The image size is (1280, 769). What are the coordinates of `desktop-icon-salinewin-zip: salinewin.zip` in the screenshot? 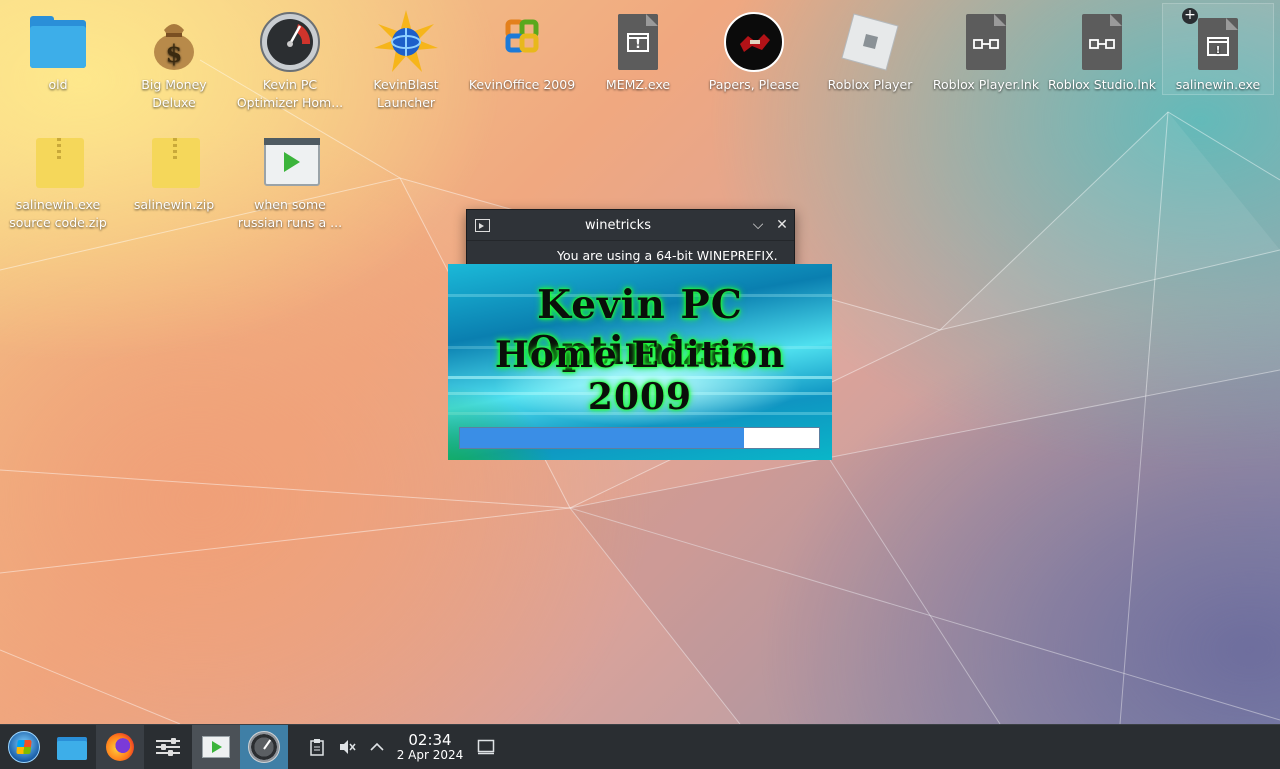 It's located at (174, 169).